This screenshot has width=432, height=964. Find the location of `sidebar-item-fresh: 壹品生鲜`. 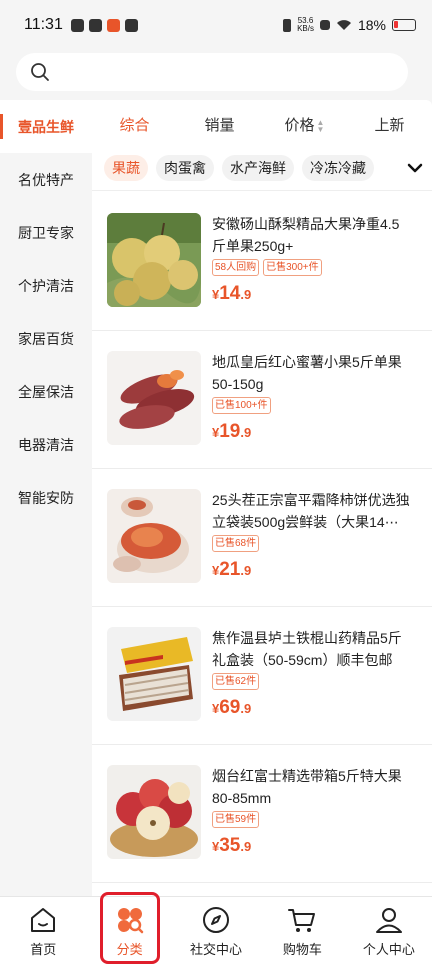

sidebar-item-fresh: 壹品生鲜 is located at coordinates (46, 126).